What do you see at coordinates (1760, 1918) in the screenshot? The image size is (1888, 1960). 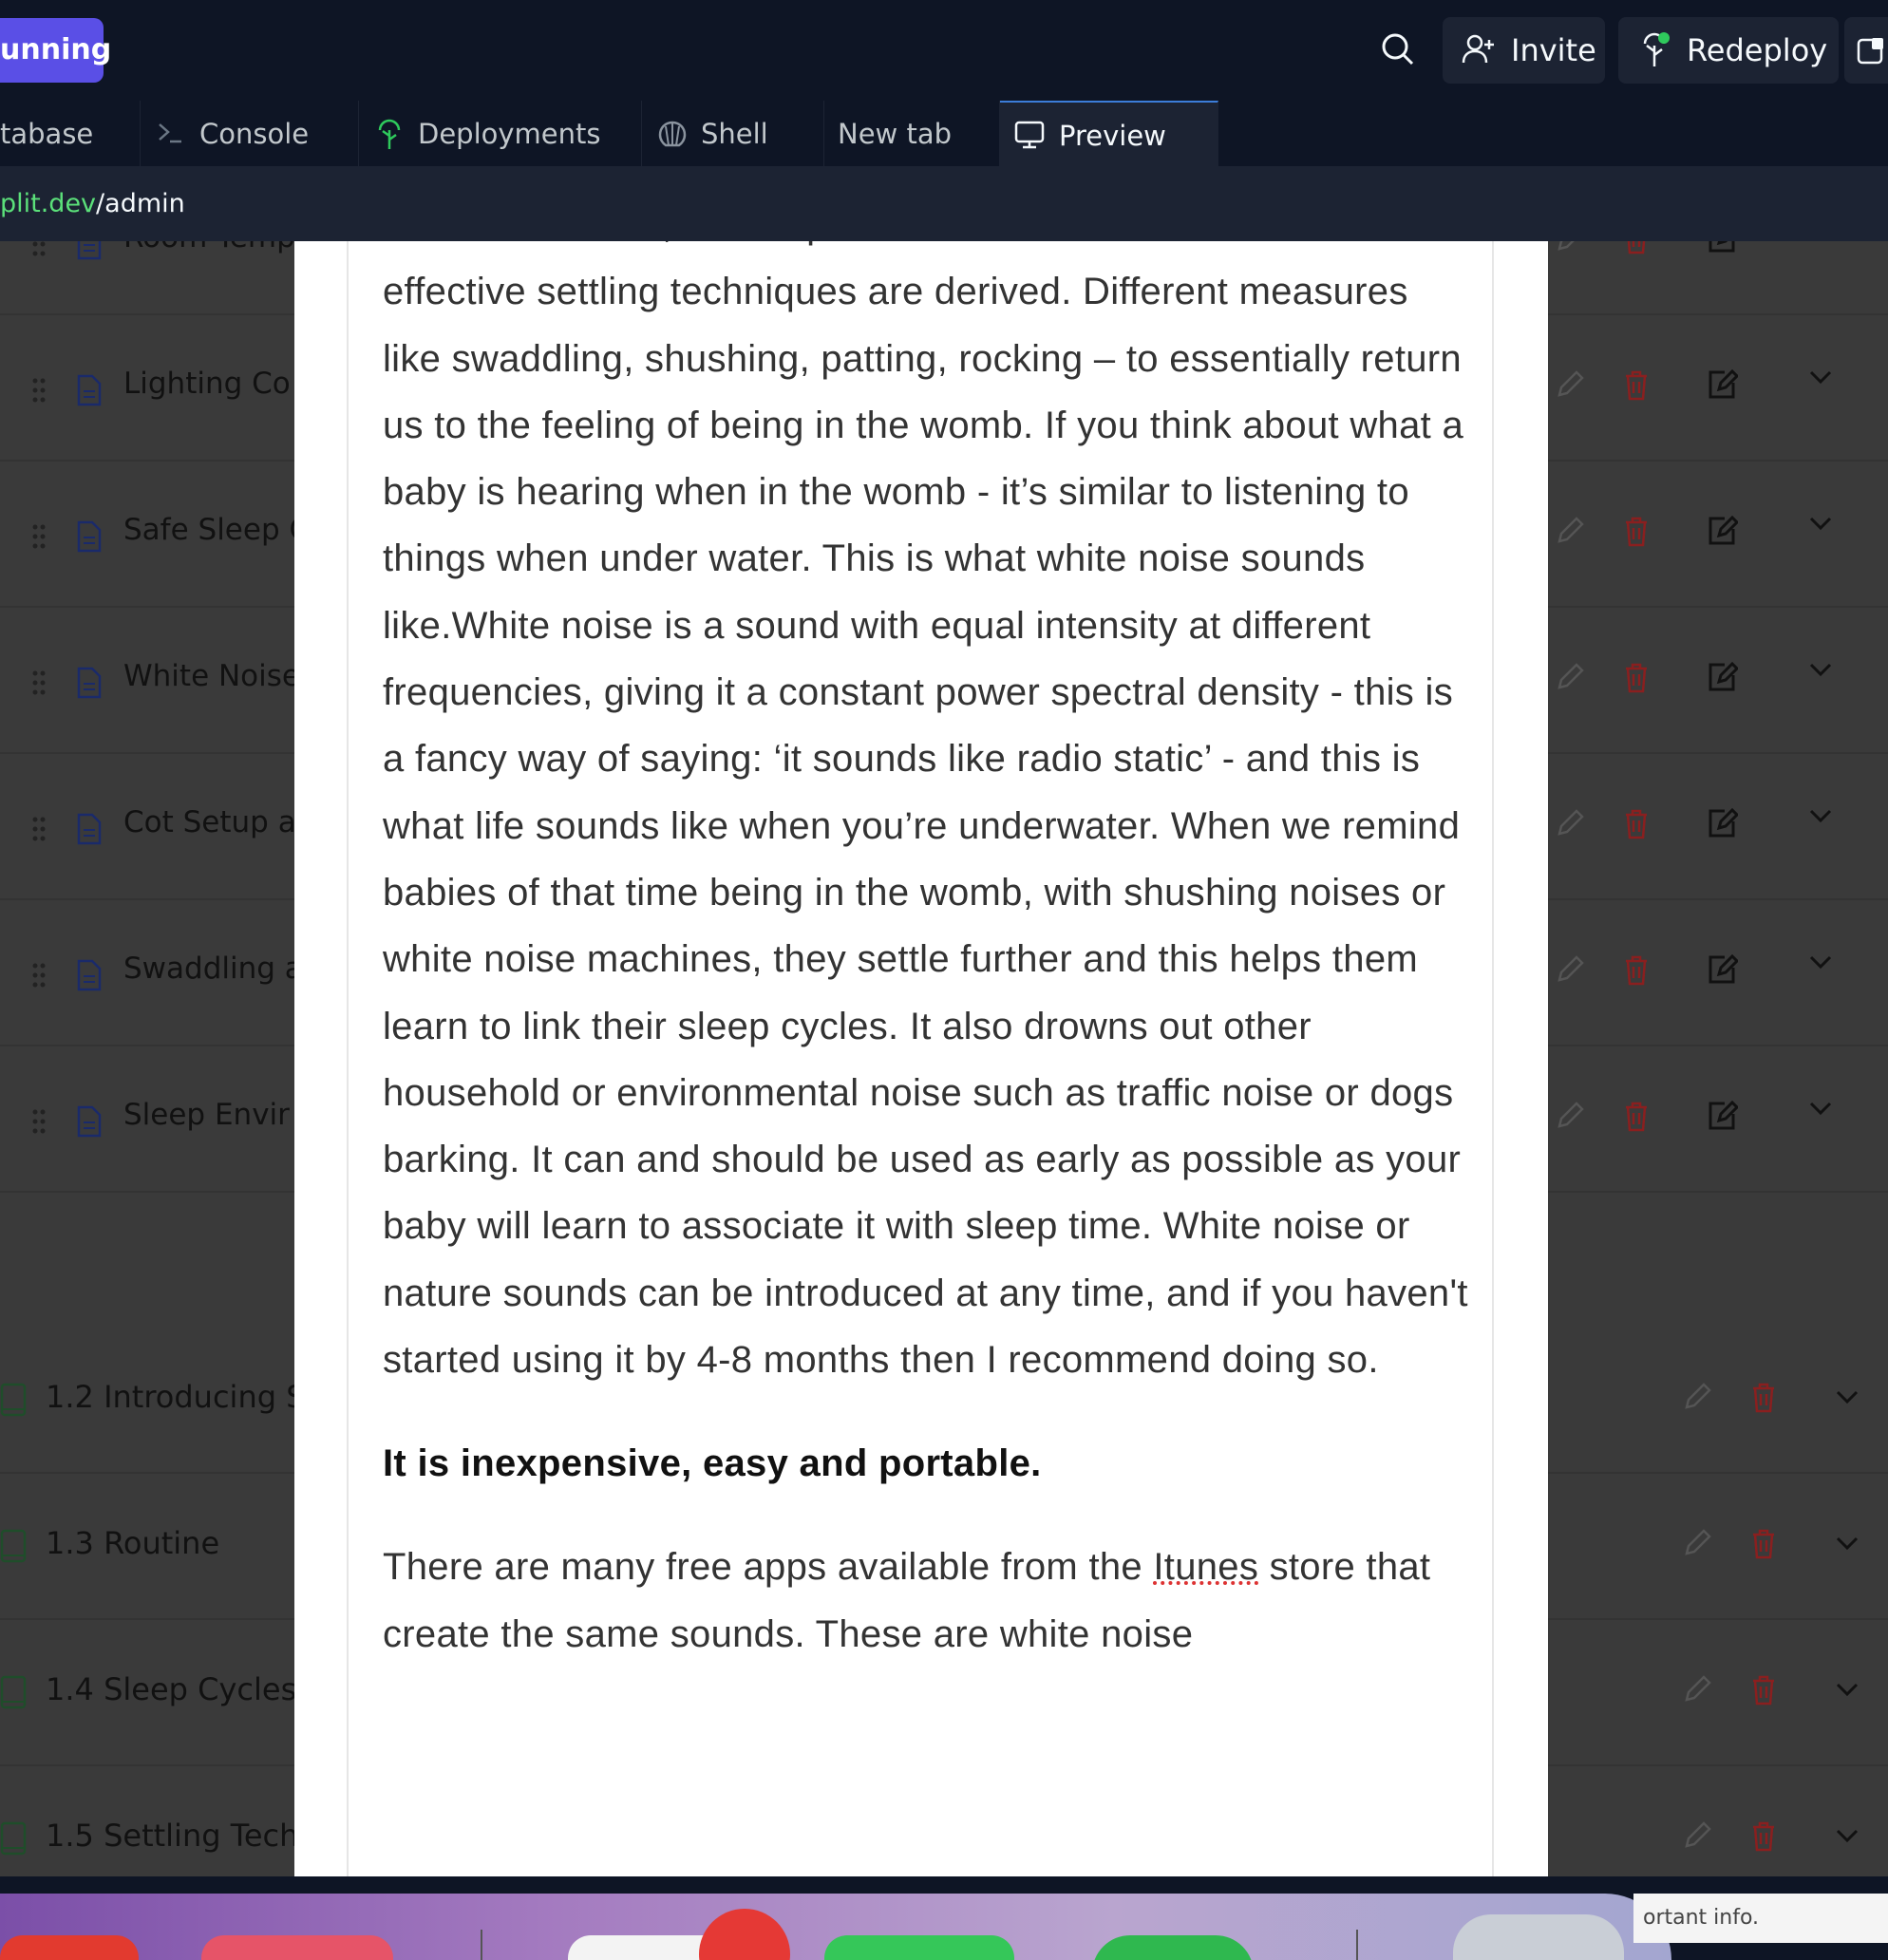 I see `notification-banner: ortant info.` at bounding box center [1760, 1918].